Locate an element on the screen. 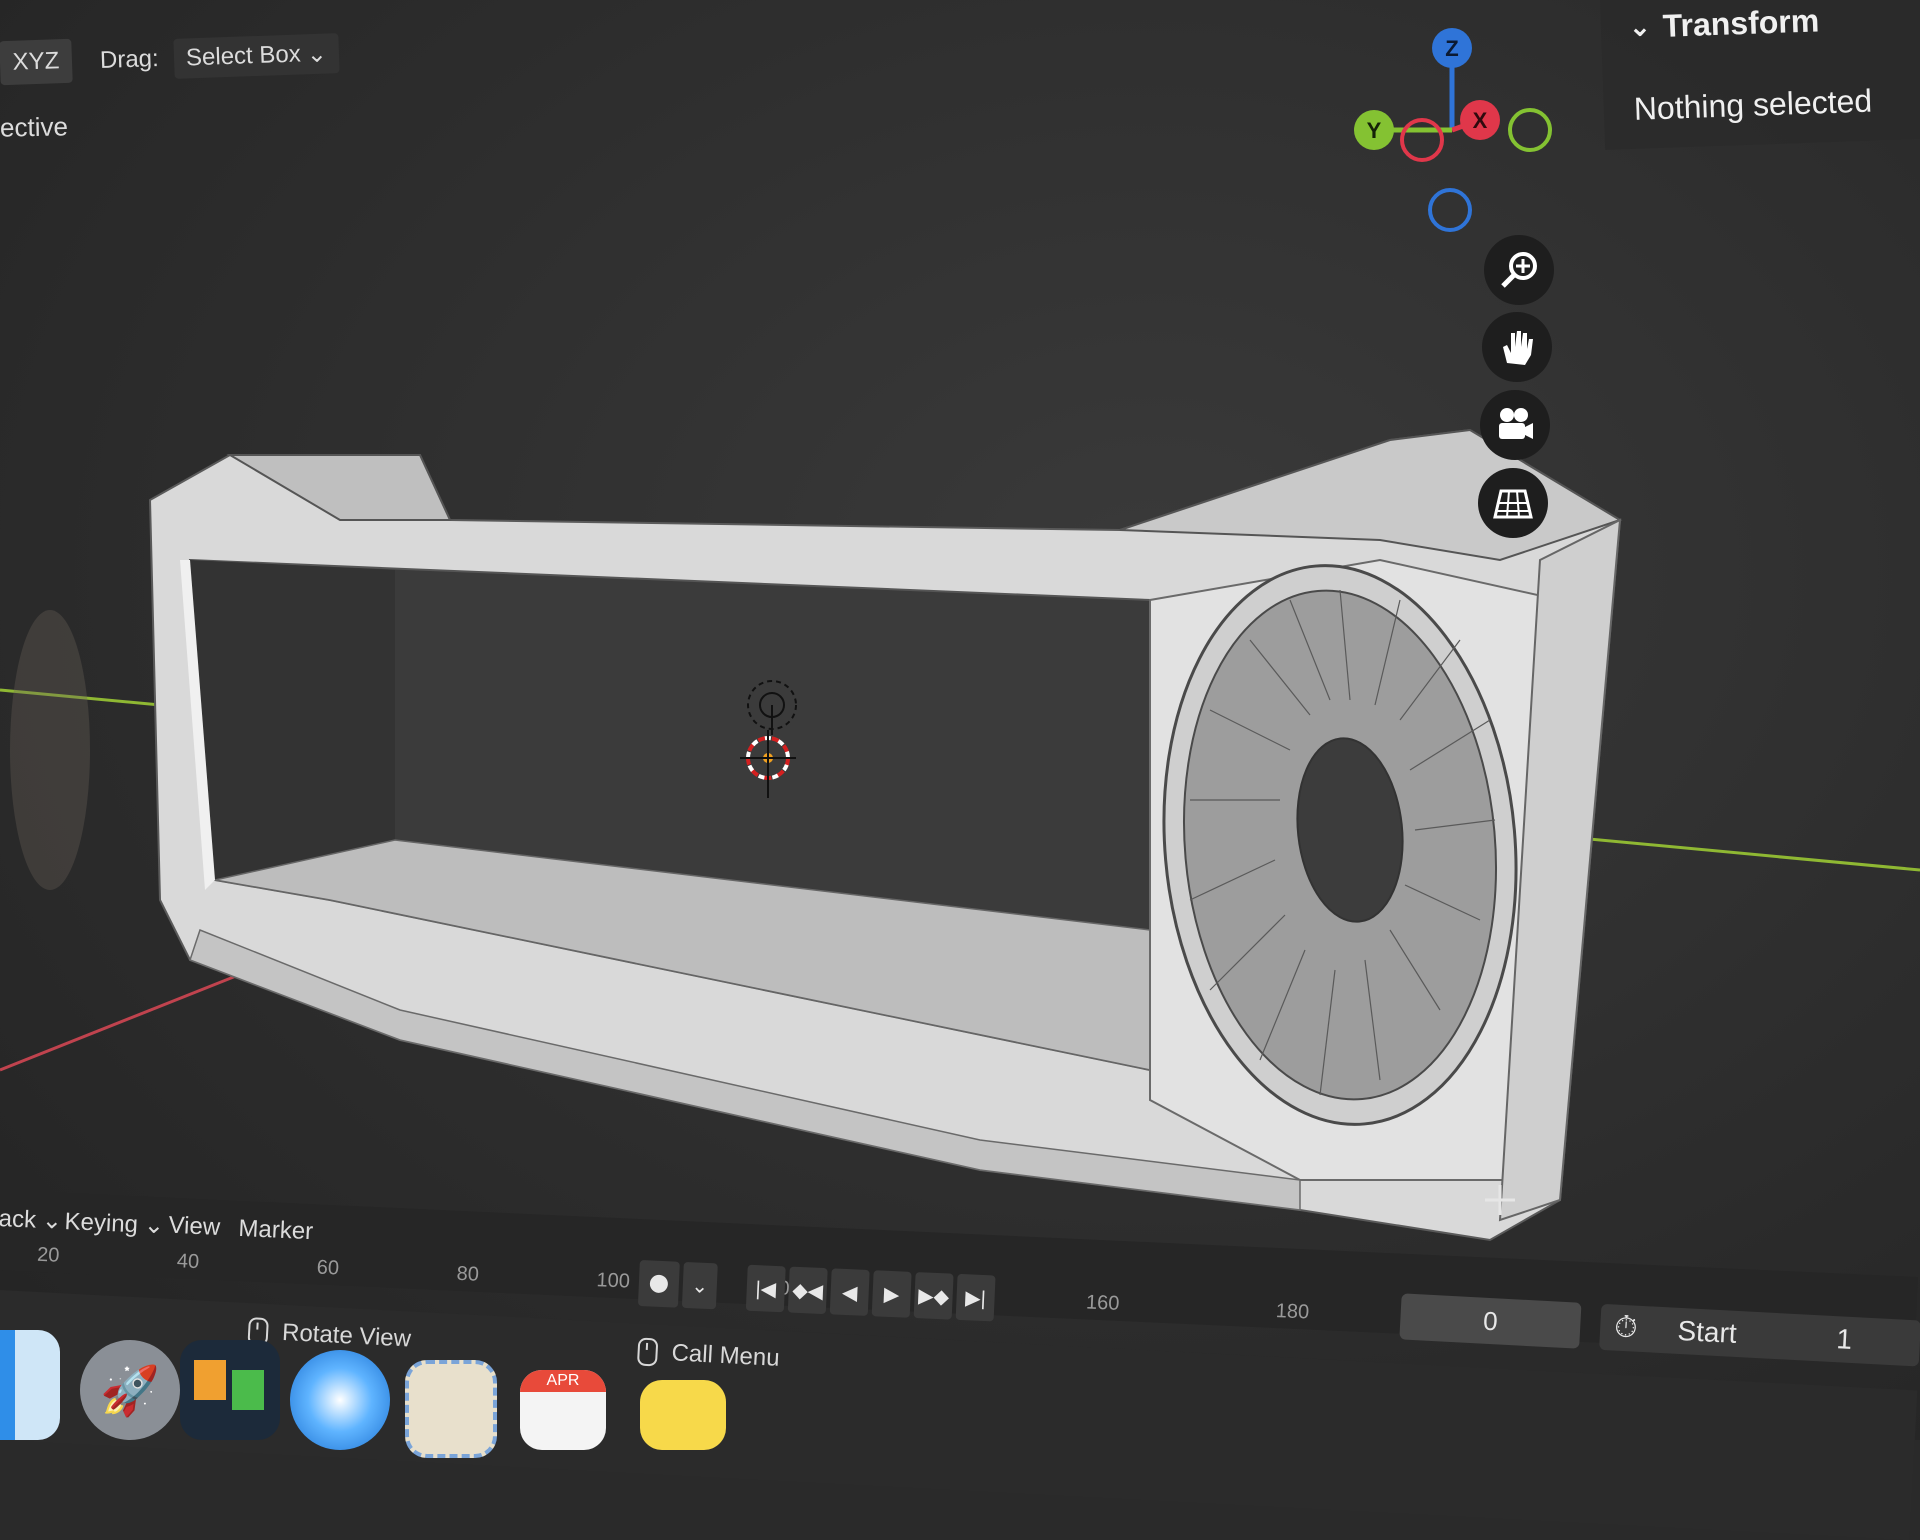  play-icon: ▶ is located at coordinates (891, 1294).